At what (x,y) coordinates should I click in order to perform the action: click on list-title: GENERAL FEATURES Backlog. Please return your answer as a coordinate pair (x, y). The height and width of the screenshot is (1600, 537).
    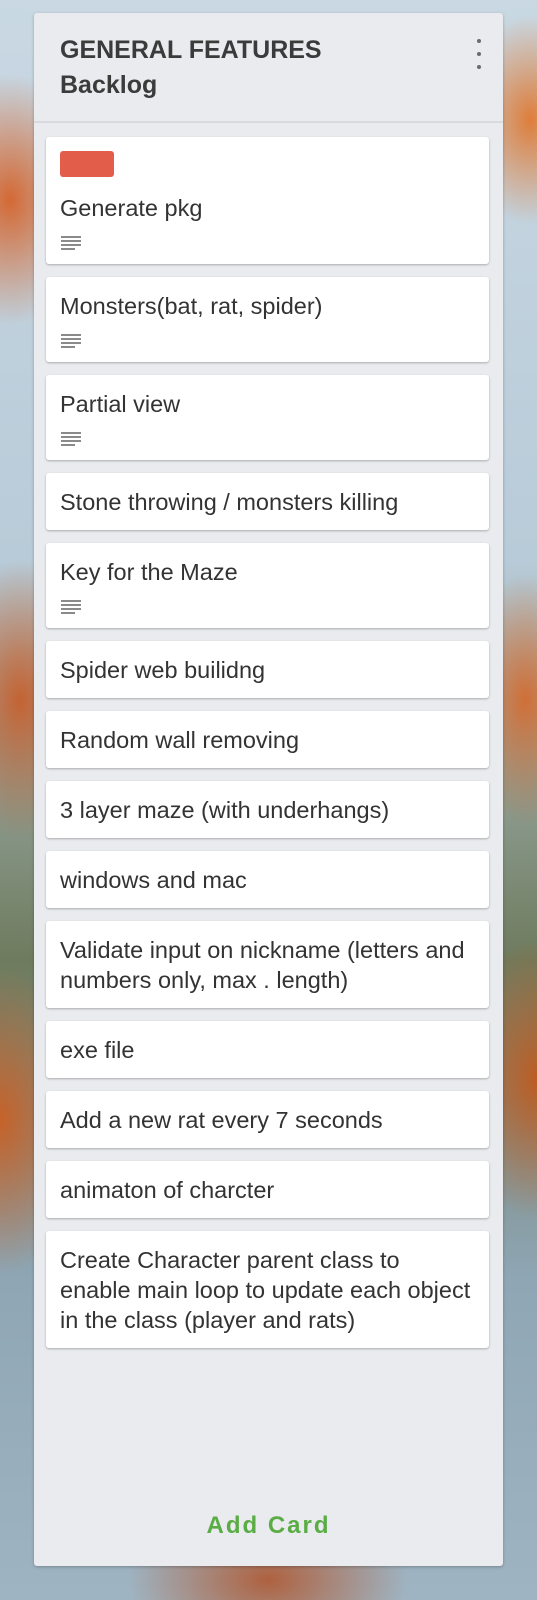
    Looking at the image, I should click on (281, 68).